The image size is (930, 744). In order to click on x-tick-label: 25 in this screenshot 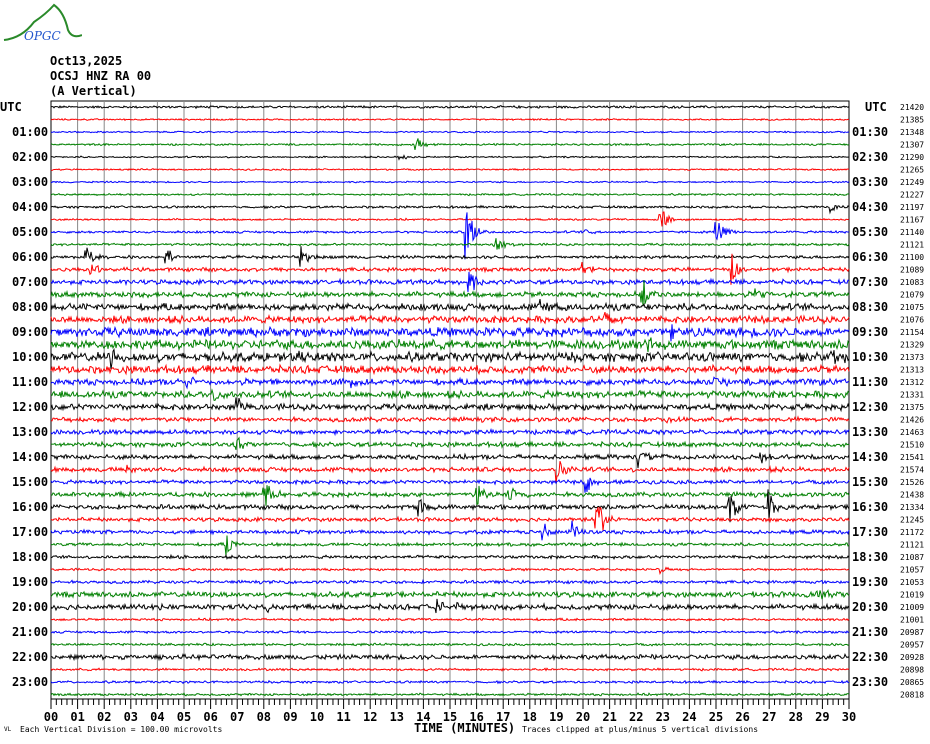, I will do `click(716, 717)`.